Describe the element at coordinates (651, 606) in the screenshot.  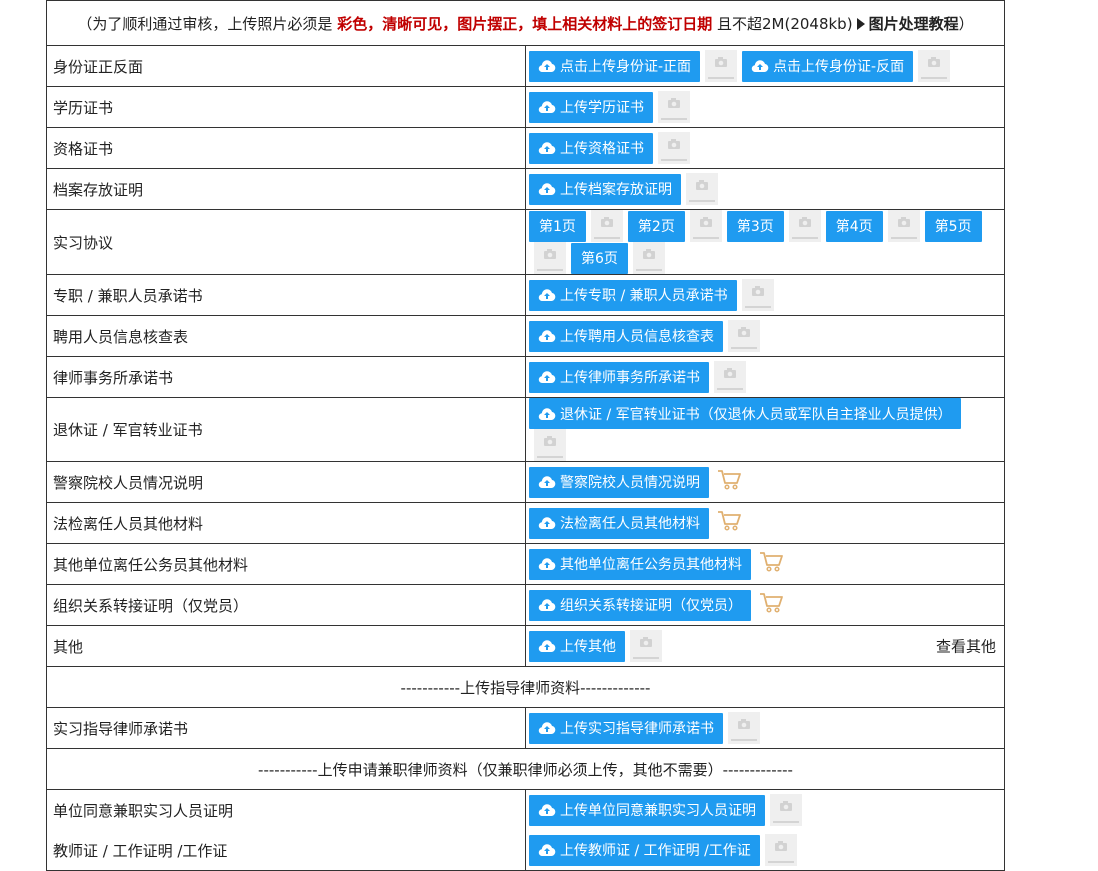
I see `upload-button-label: 组织关系转接证明（仅党员）` at that location.